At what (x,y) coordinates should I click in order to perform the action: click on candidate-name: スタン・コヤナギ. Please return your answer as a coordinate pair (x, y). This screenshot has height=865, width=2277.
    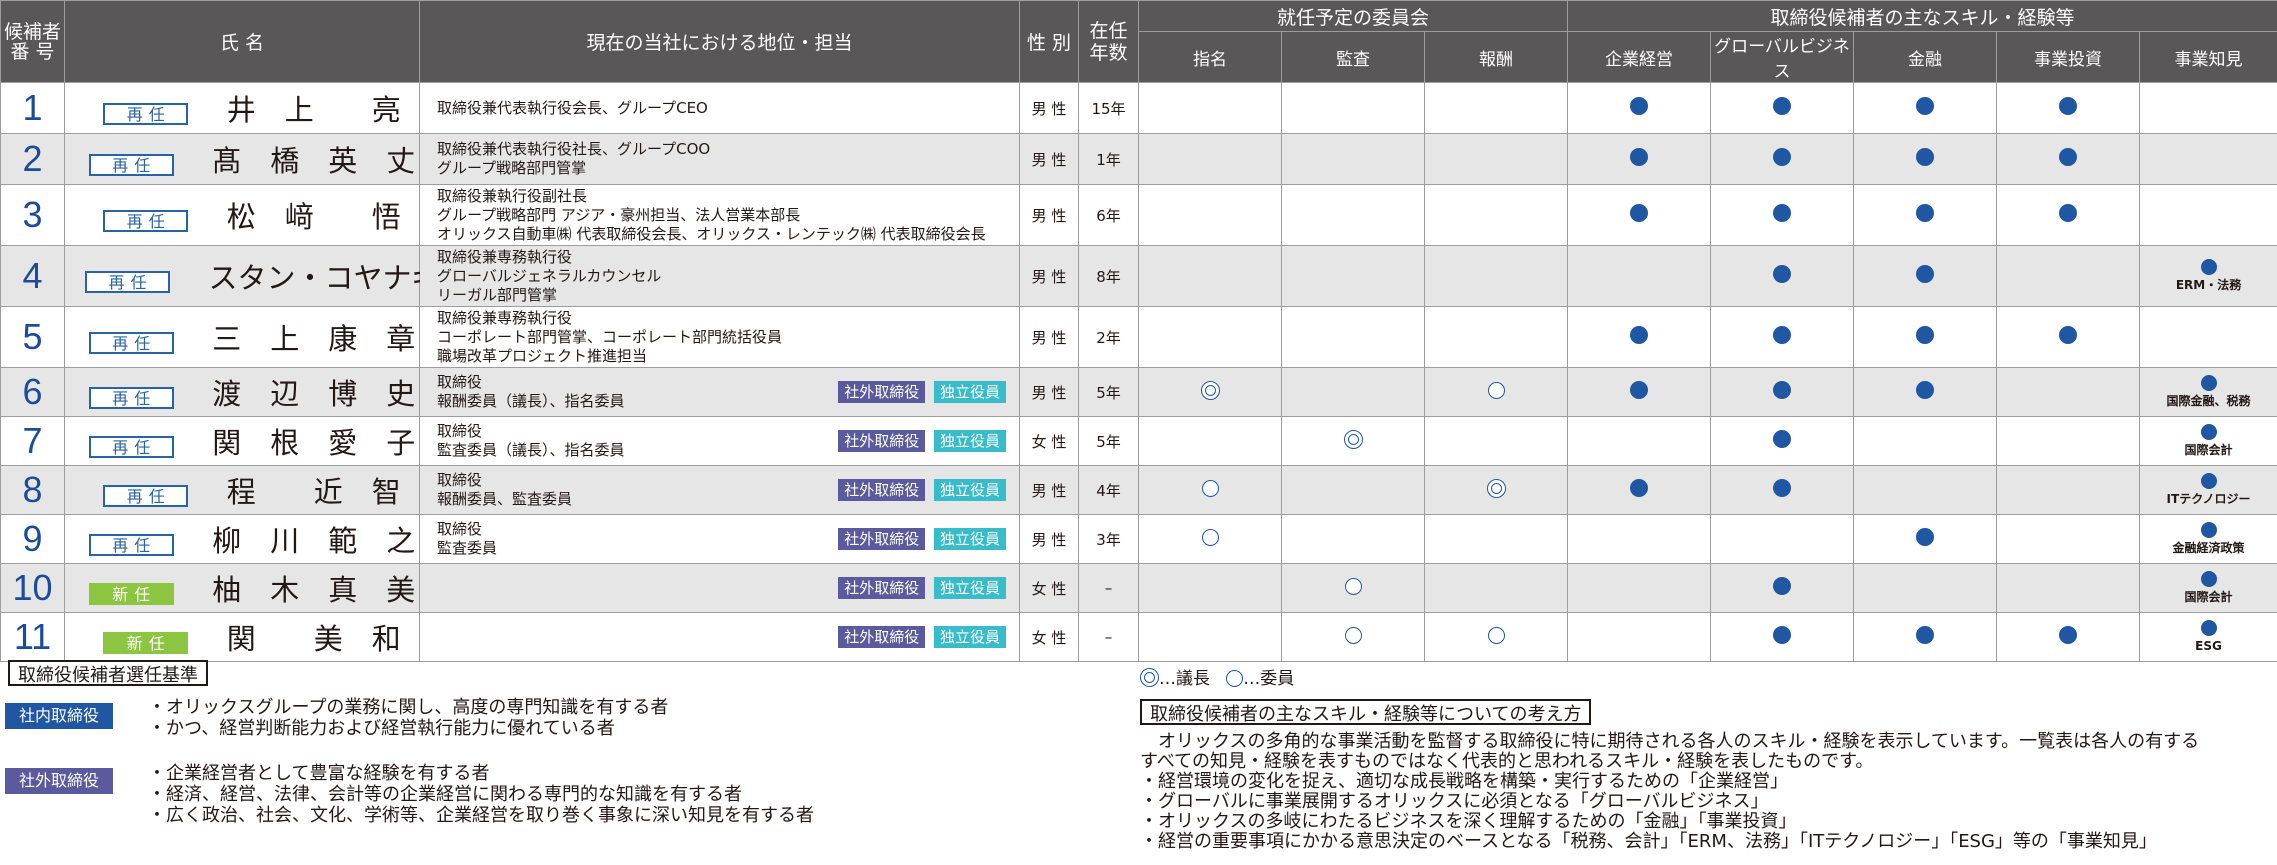
    Looking at the image, I should click on (324, 278).